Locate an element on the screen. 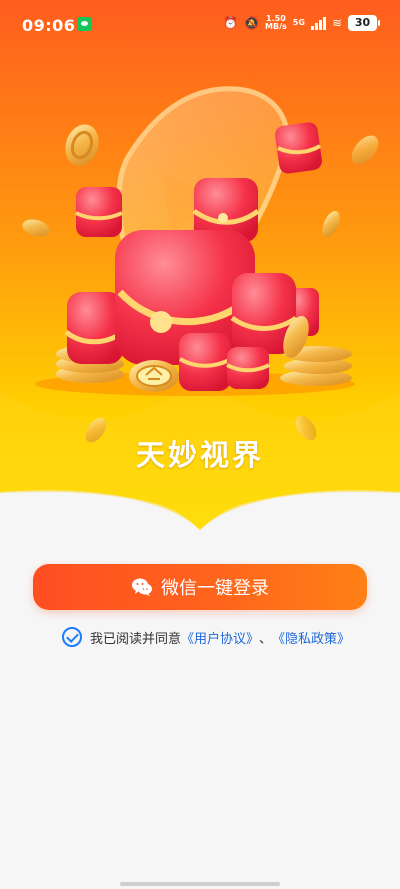 The image size is (400, 889). network-type: 5G is located at coordinates (298, 22).